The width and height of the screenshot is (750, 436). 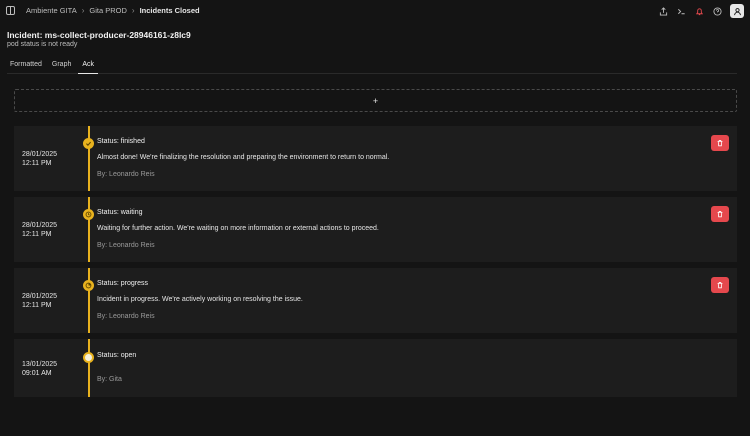 I want to click on entry-status: Status: waiting, so click(x=120, y=212).